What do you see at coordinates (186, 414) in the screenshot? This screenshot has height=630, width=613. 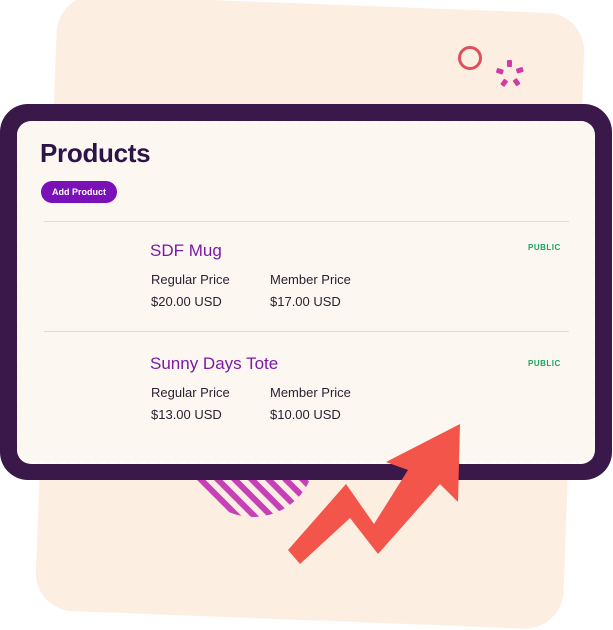 I see `regular-price-value: $13.00 USD` at bounding box center [186, 414].